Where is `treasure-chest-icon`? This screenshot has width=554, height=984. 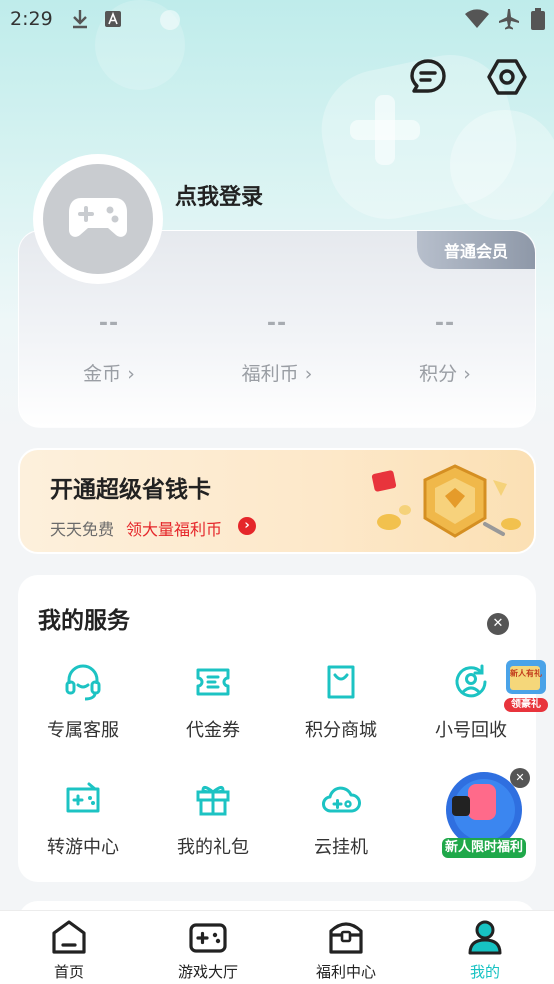 treasure-chest-icon is located at coordinates (346, 937).